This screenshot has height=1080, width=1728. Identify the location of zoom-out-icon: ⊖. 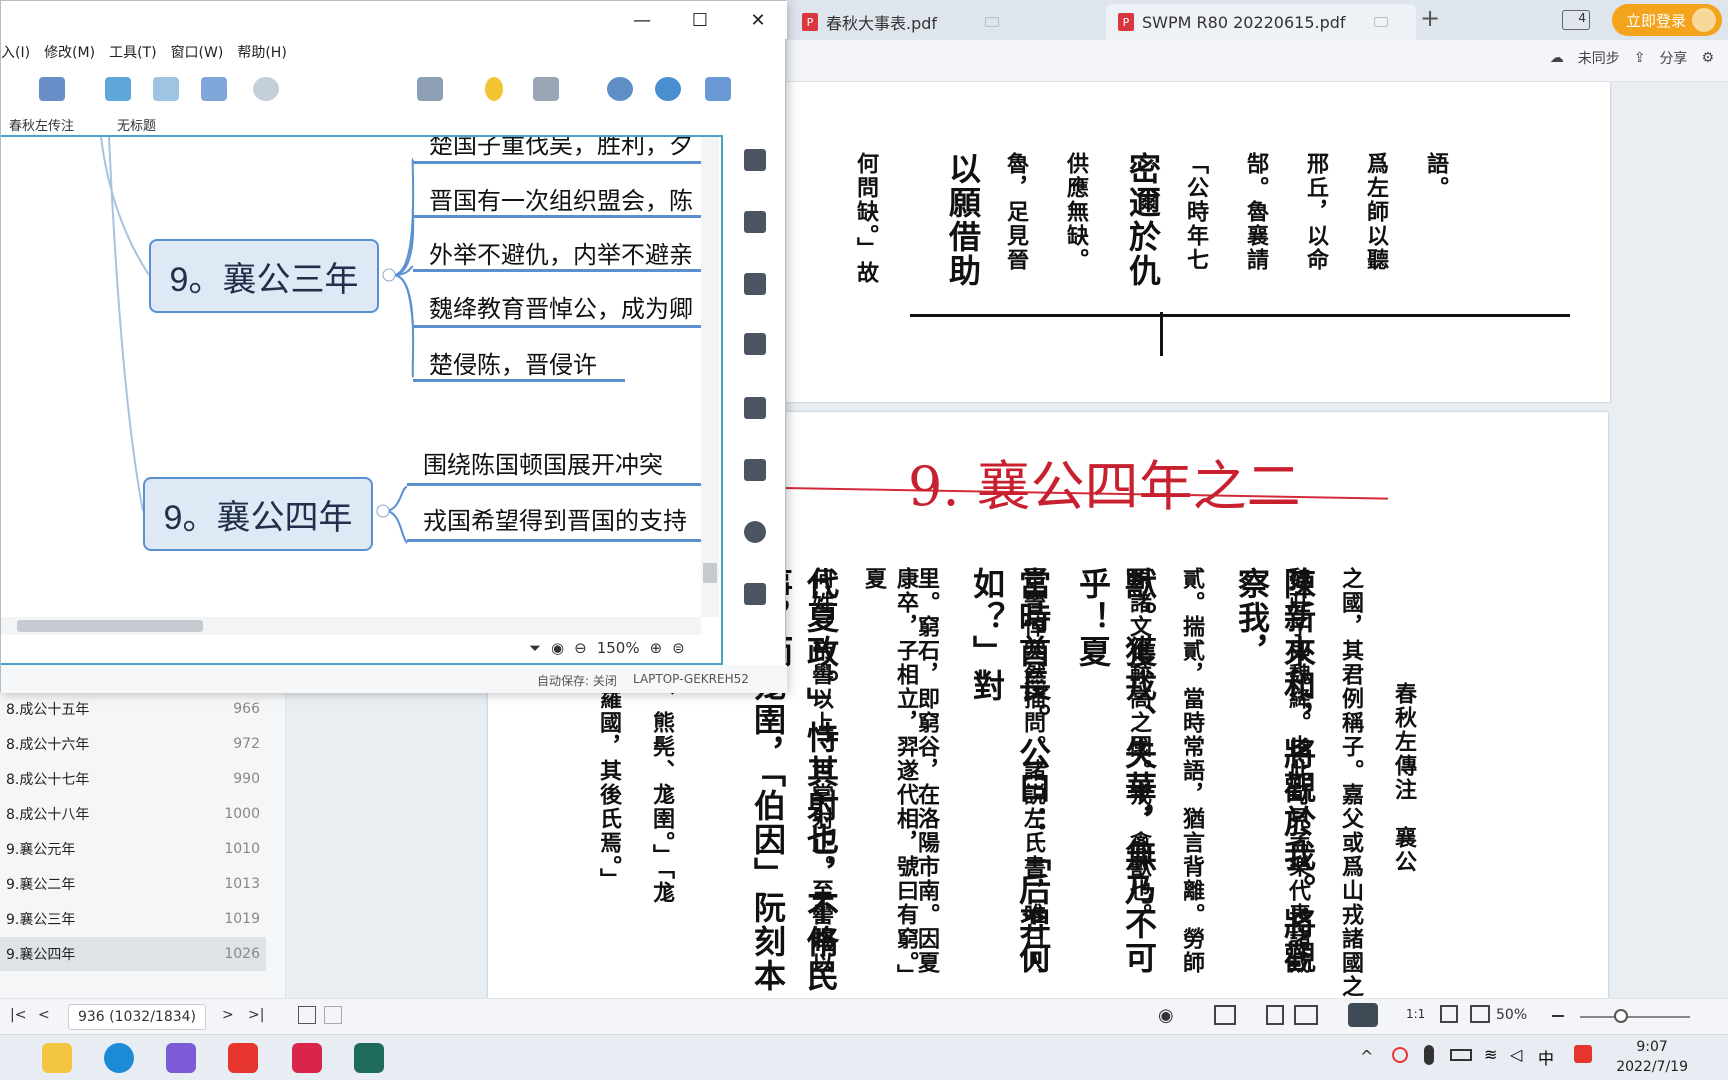
(580, 648).